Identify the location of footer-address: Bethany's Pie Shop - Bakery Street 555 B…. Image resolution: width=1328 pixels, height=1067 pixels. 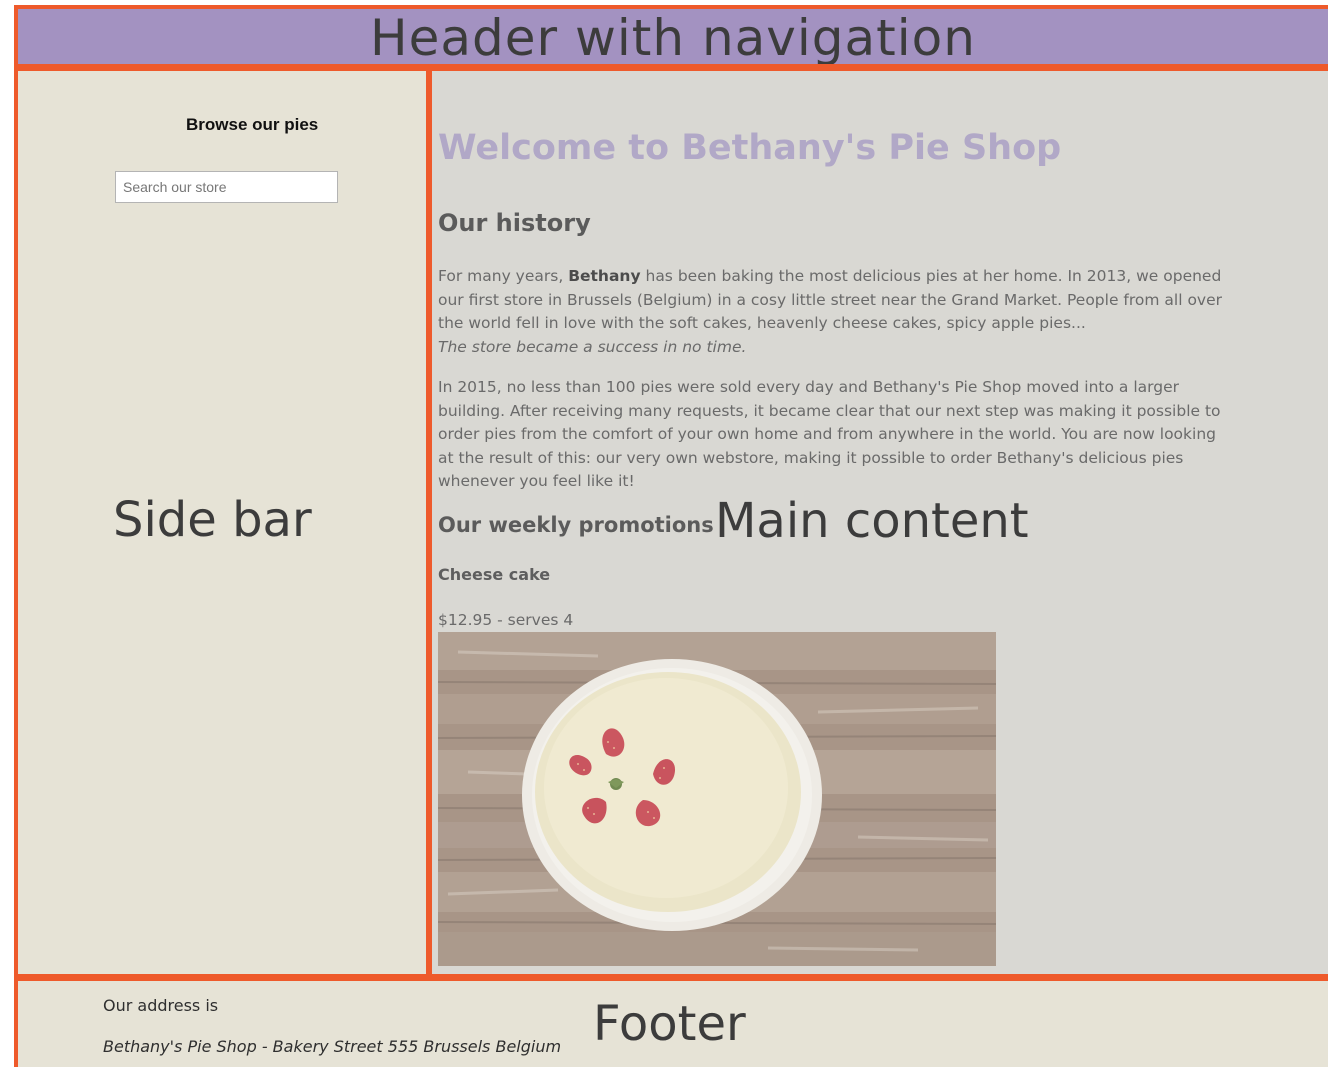
(332, 1046).